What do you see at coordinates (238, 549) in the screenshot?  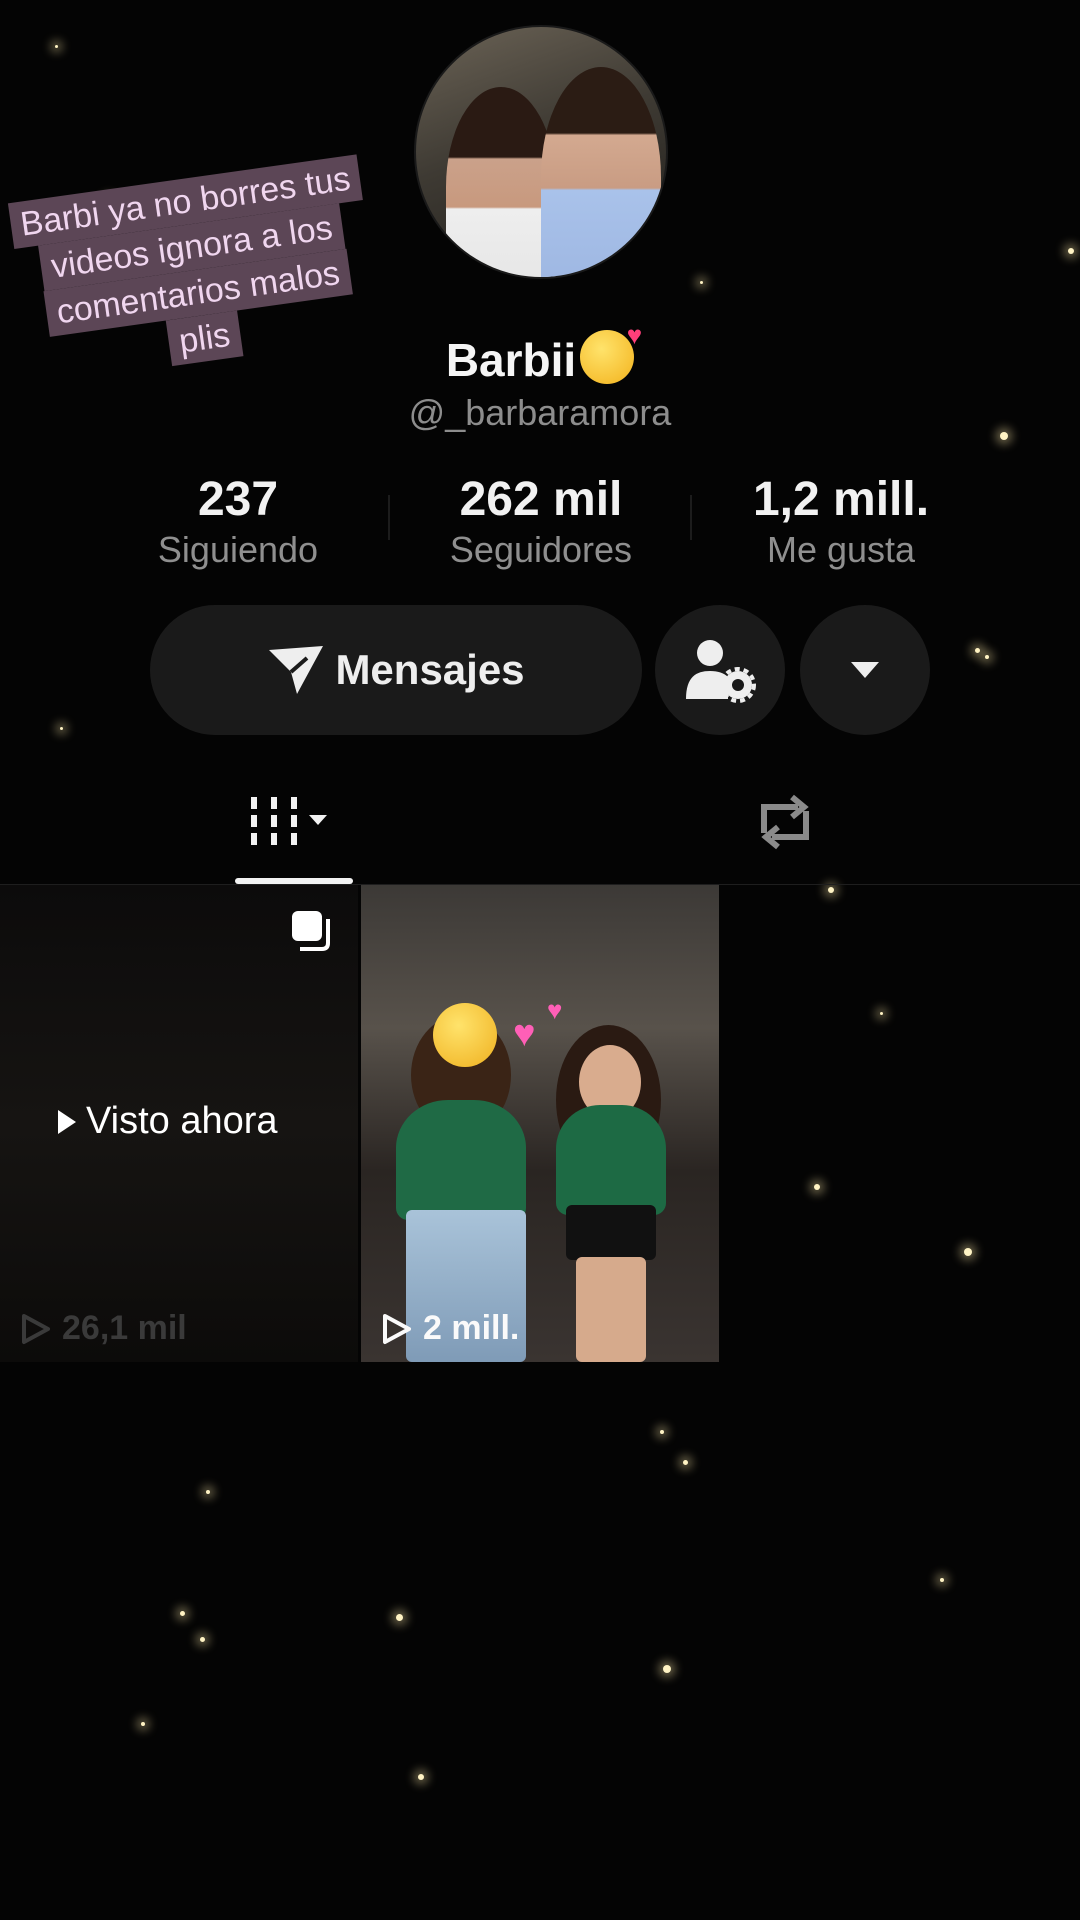 I see `stat-label: Siguiendo` at bounding box center [238, 549].